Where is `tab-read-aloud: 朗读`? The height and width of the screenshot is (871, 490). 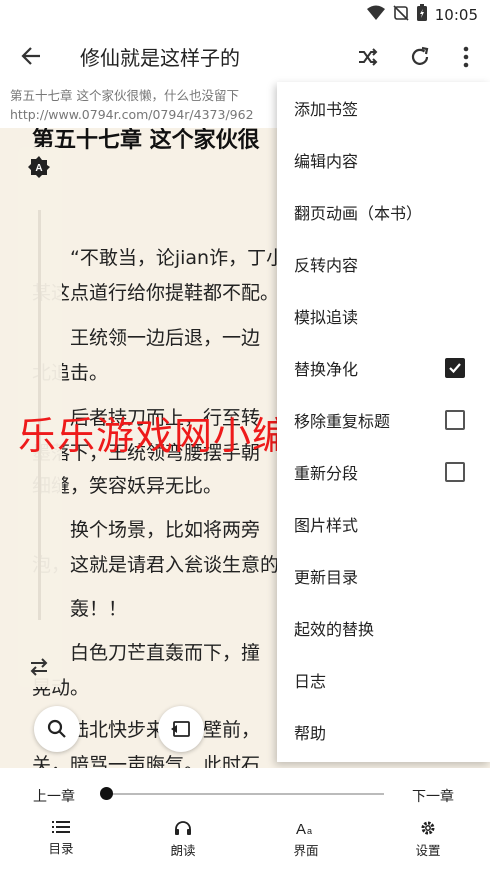 tab-read-aloud: 朗读 is located at coordinates (183, 842).